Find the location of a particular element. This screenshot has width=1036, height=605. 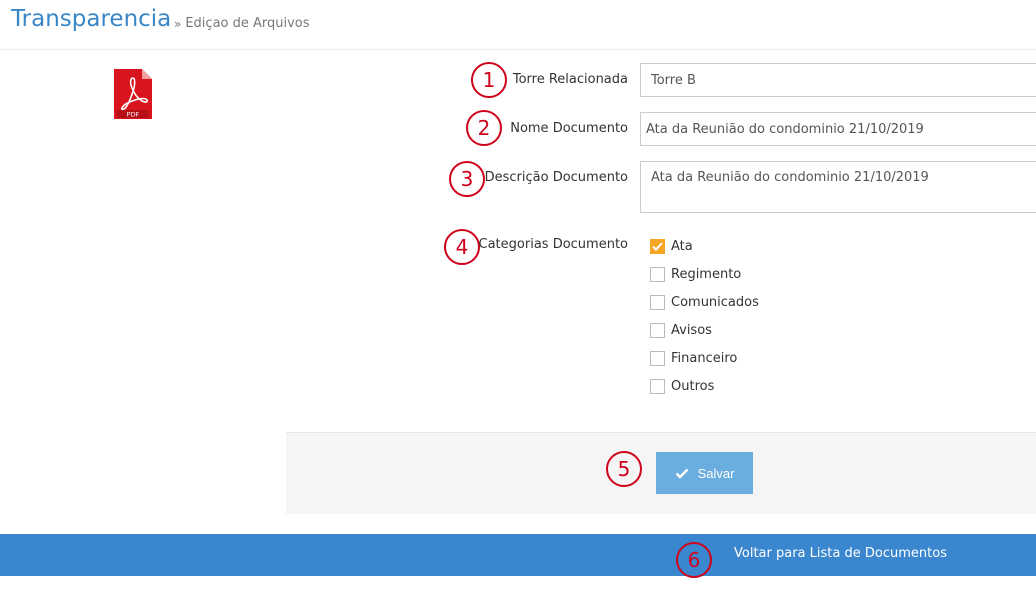

page-title: Transparencia is located at coordinates (91, 19).